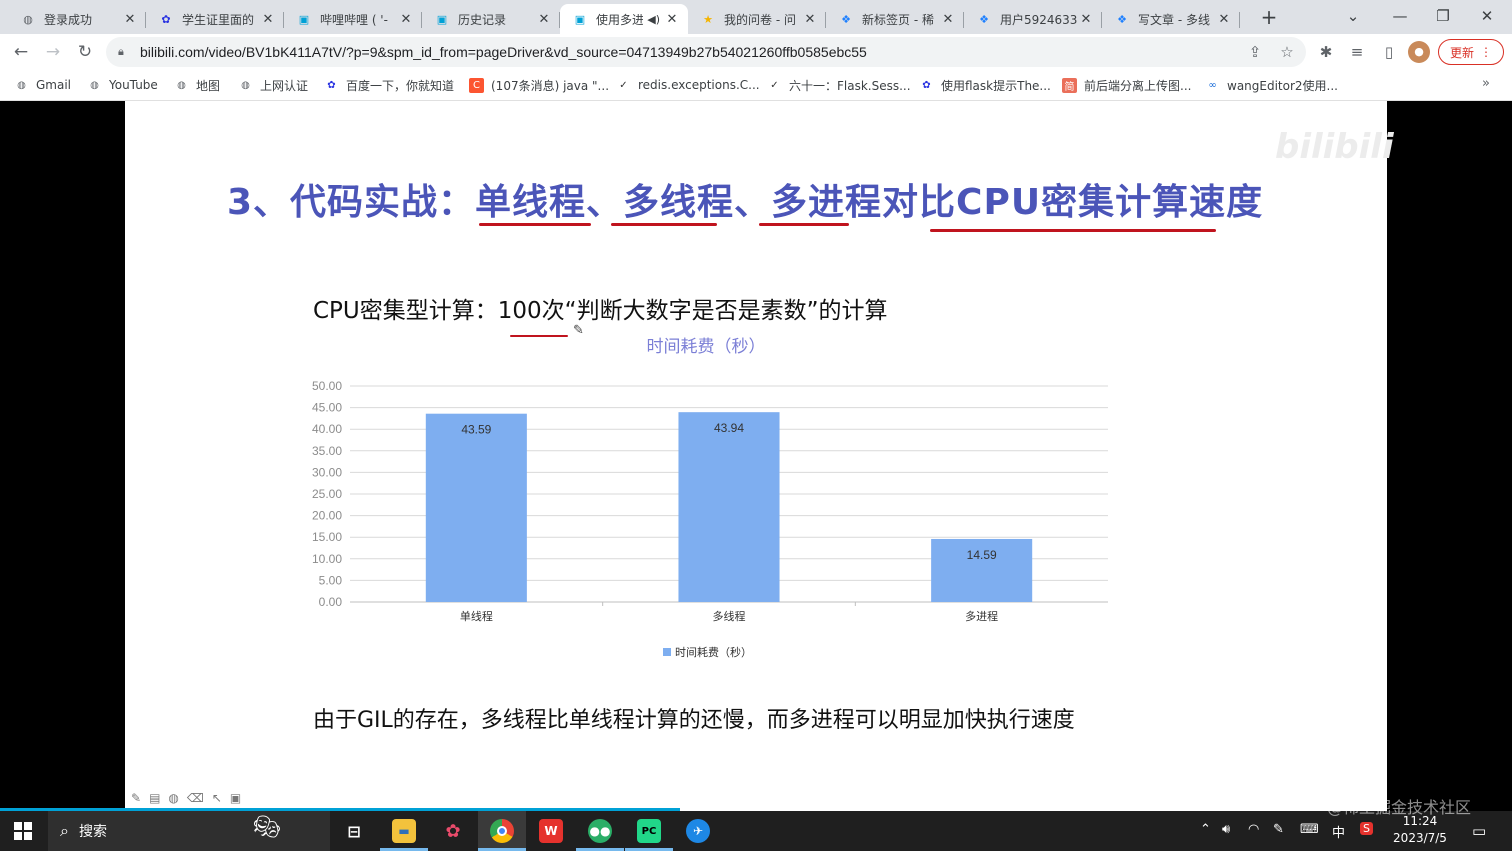  What do you see at coordinates (1287, 52) in the screenshot?
I see `bookmark-star-icon: ☆` at bounding box center [1287, 52].